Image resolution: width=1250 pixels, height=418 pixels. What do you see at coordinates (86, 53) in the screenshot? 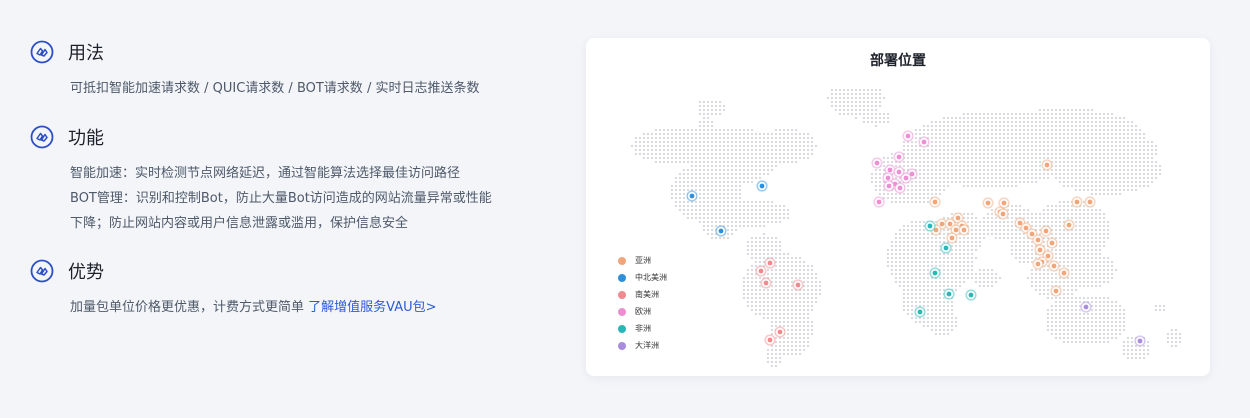
I see `usage-title: 用法` at bounding box center [86, 53].